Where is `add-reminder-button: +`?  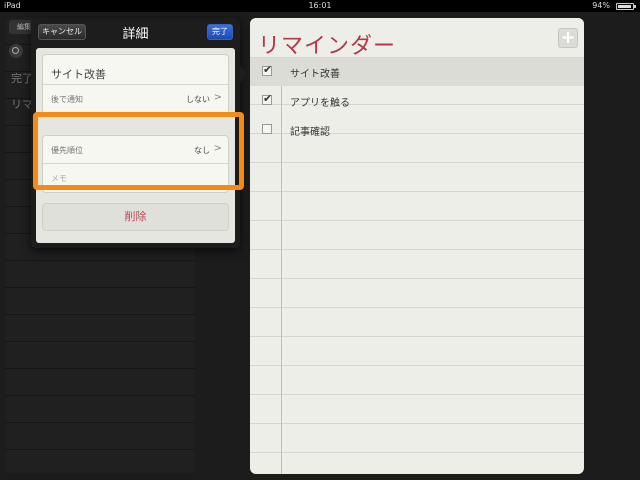 add-reminder-button: + is located at coordinates (568, 38).